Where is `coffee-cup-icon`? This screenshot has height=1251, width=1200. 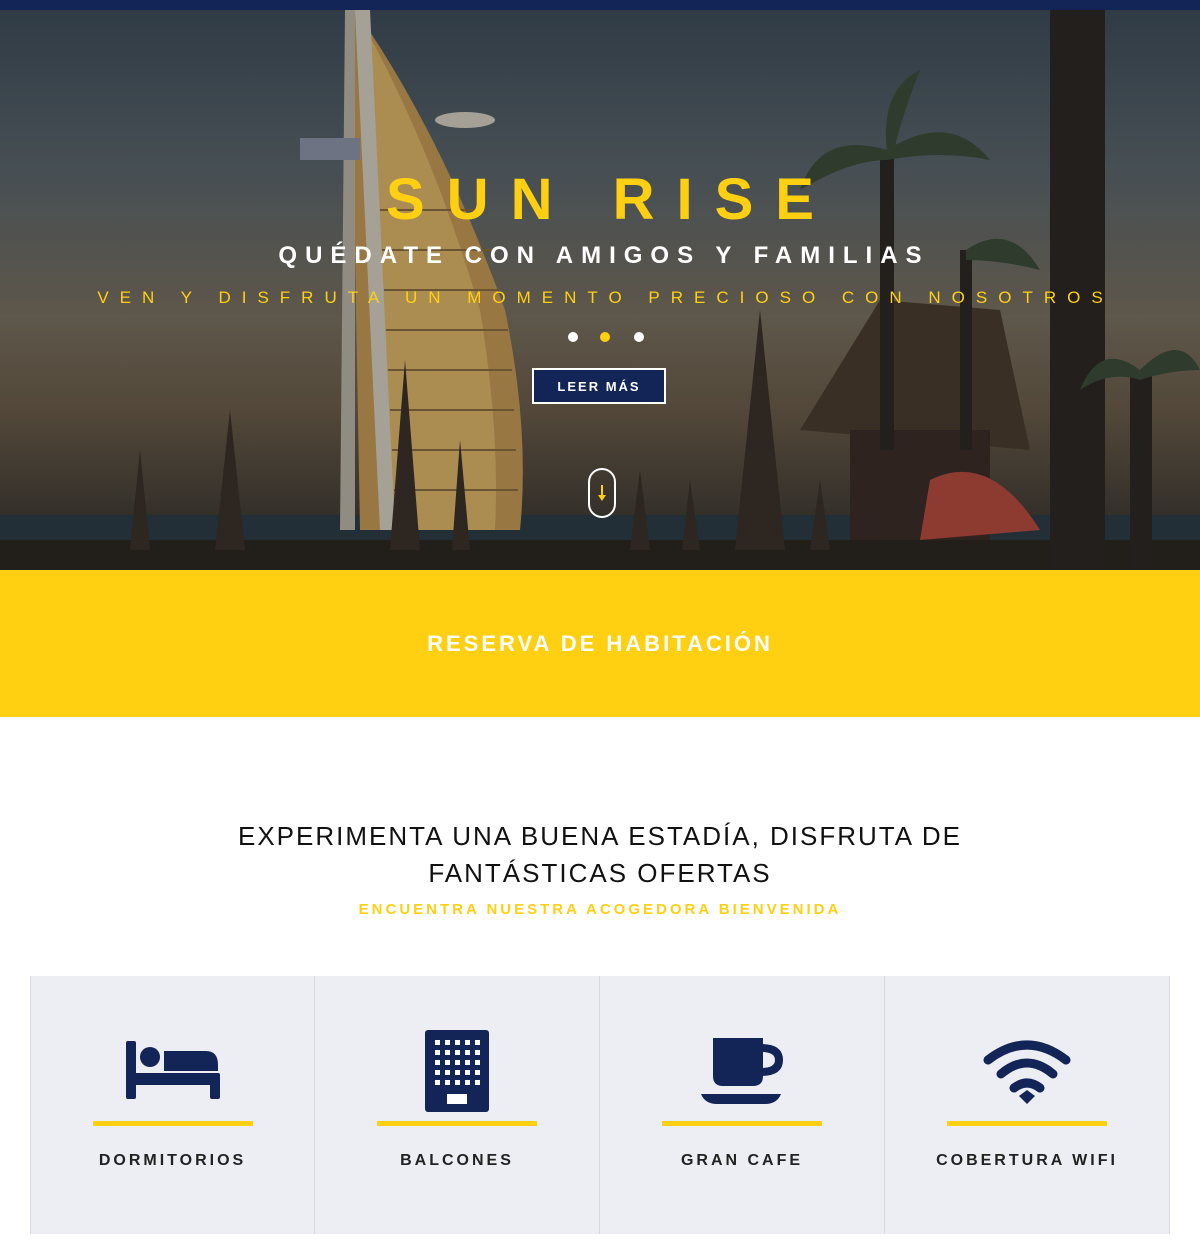
coffee-cup-icon is located at coordinates (742, 1070).